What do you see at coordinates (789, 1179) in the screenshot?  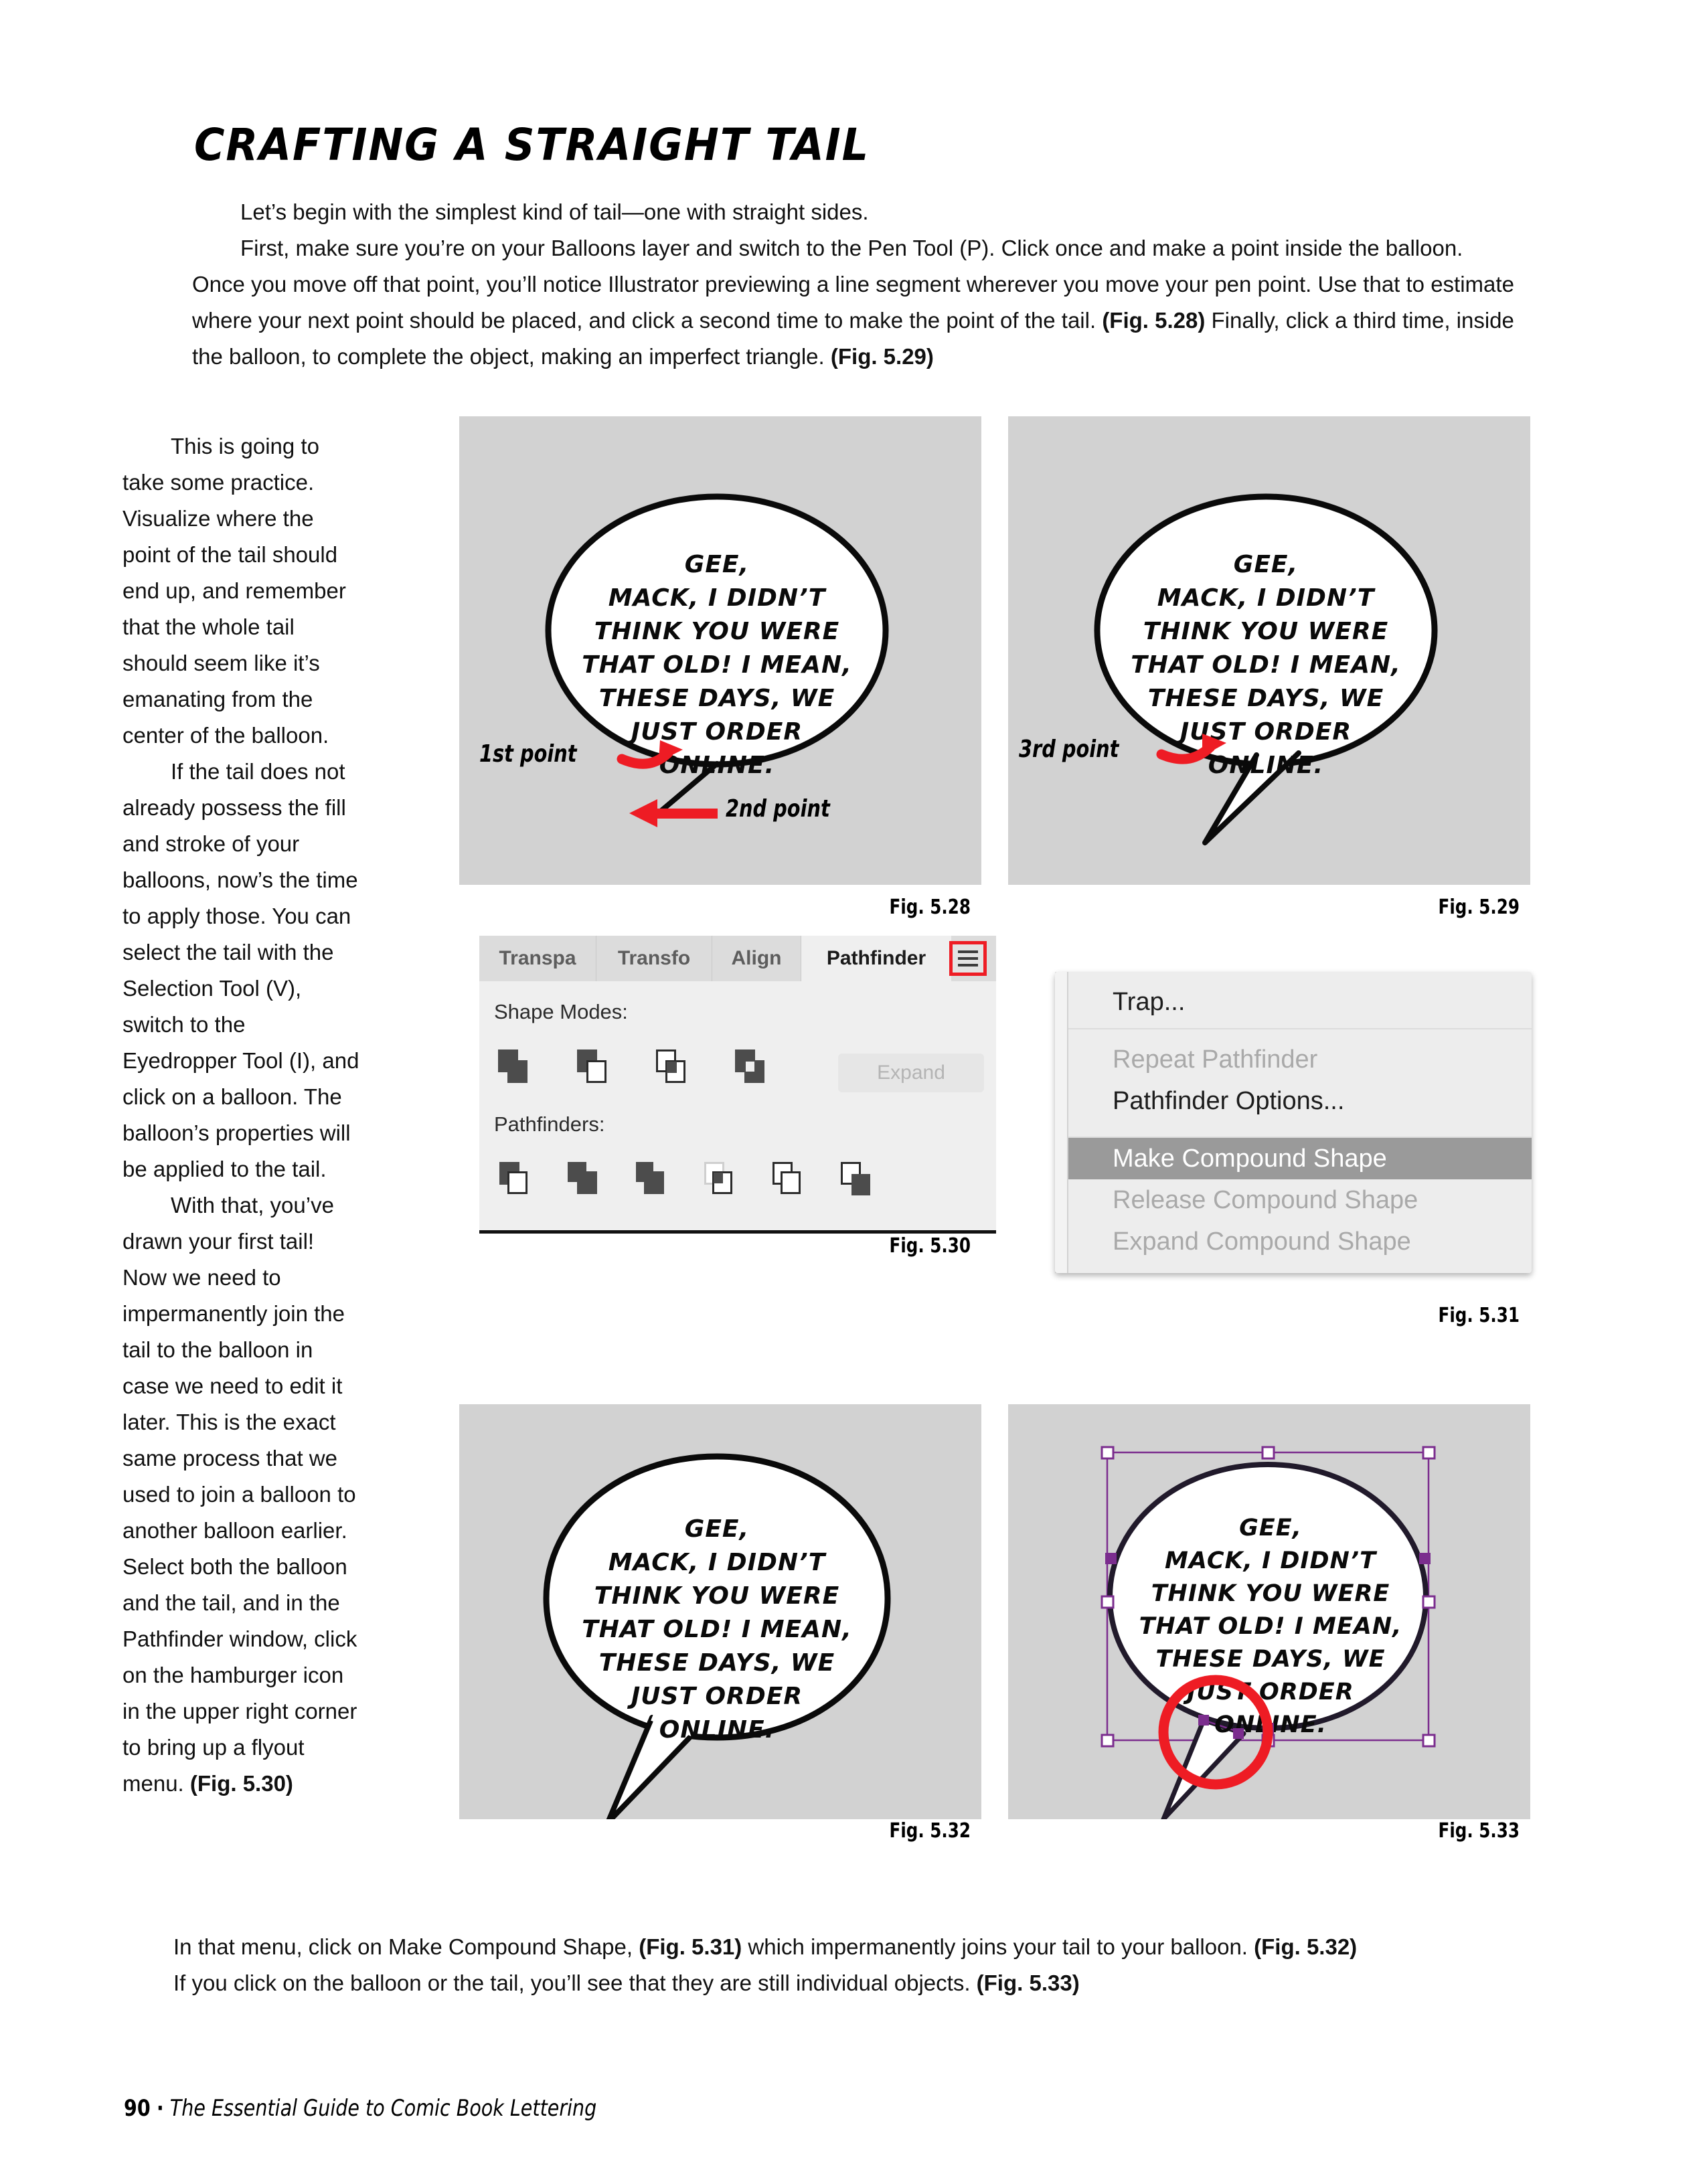 I see `outline-icon` at bounding box center [789, 1179].